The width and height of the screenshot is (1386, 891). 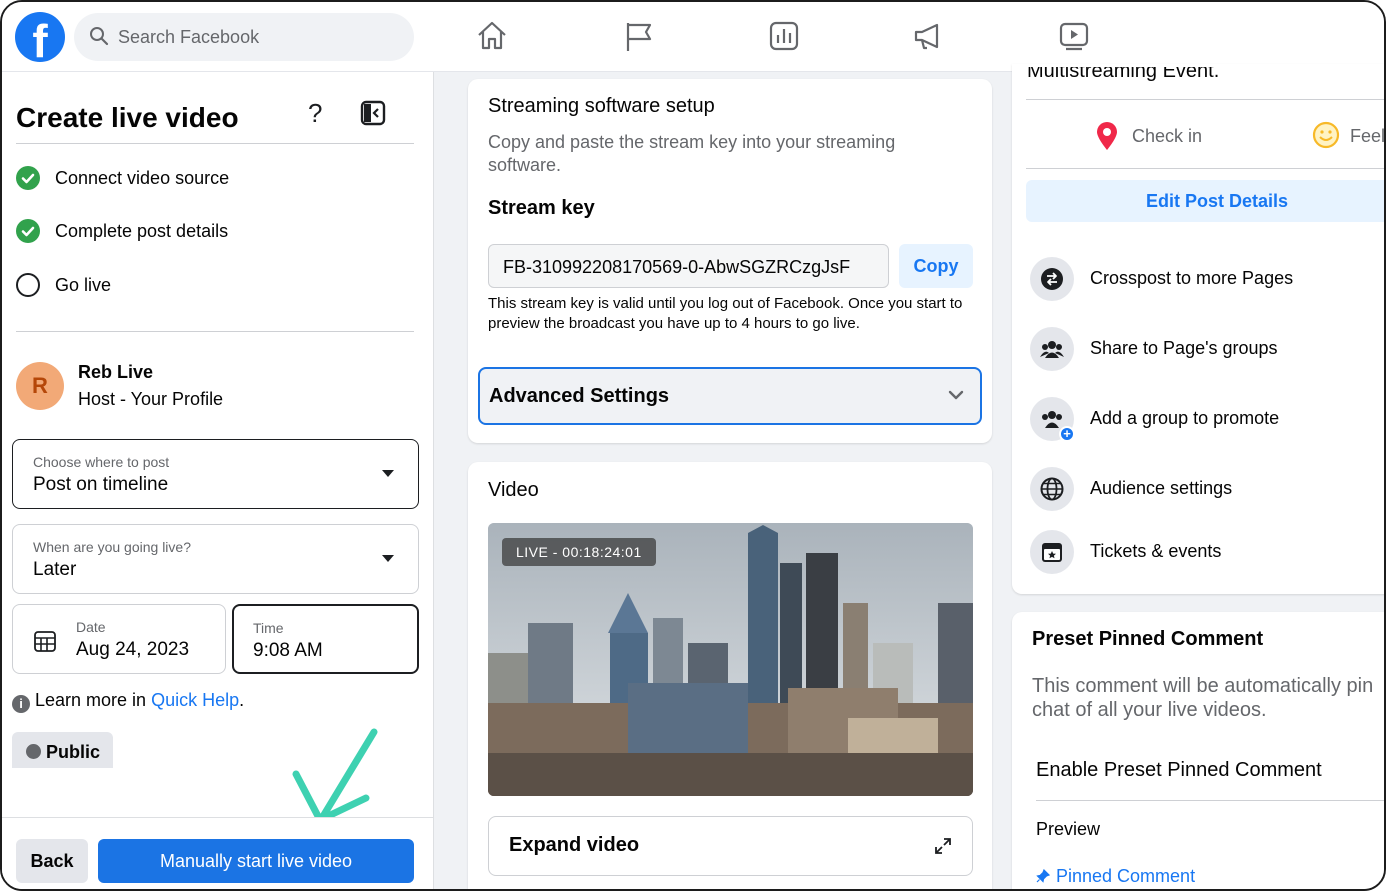 What do you see at coordinates (73, 752) in the screenshot?
I see `audience-label: Public` at bounding box center [73, 752].